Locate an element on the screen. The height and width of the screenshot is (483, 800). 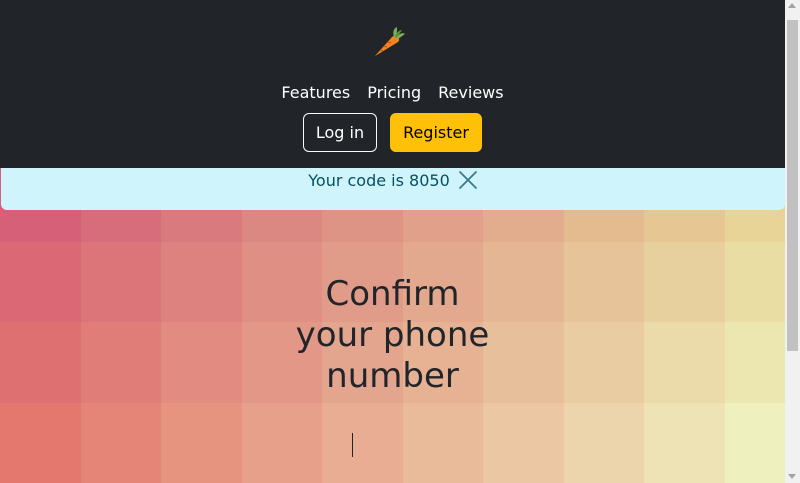
nav-links: Features Pricing Reviews is located at coordinates (392, 93).